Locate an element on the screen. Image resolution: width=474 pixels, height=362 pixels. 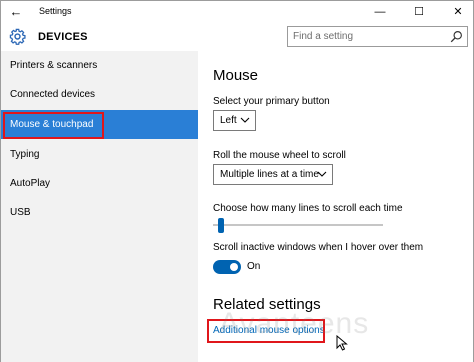
scroll-wheel-dropdown: Multiple lines at a time is located at coordinates (273, 174).